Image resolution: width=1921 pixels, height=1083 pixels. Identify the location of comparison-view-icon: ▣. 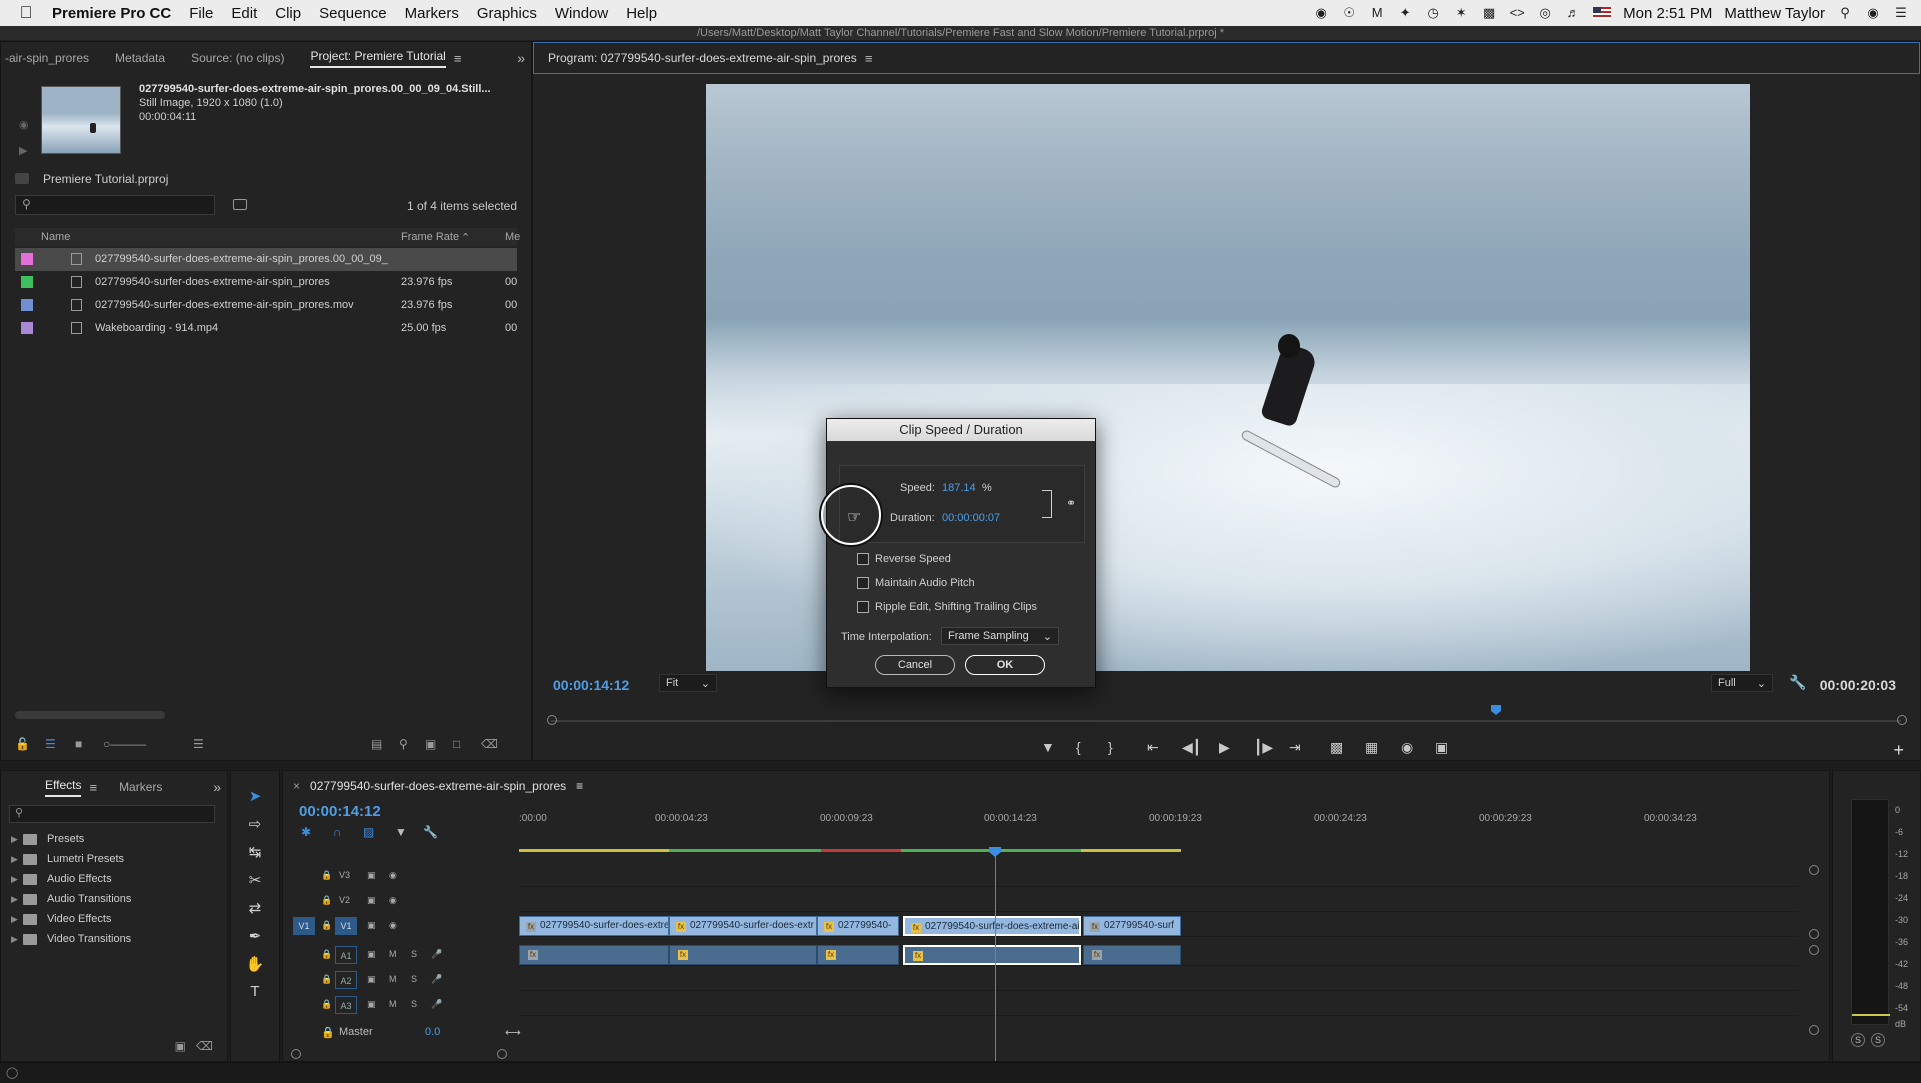
(1441, 747).